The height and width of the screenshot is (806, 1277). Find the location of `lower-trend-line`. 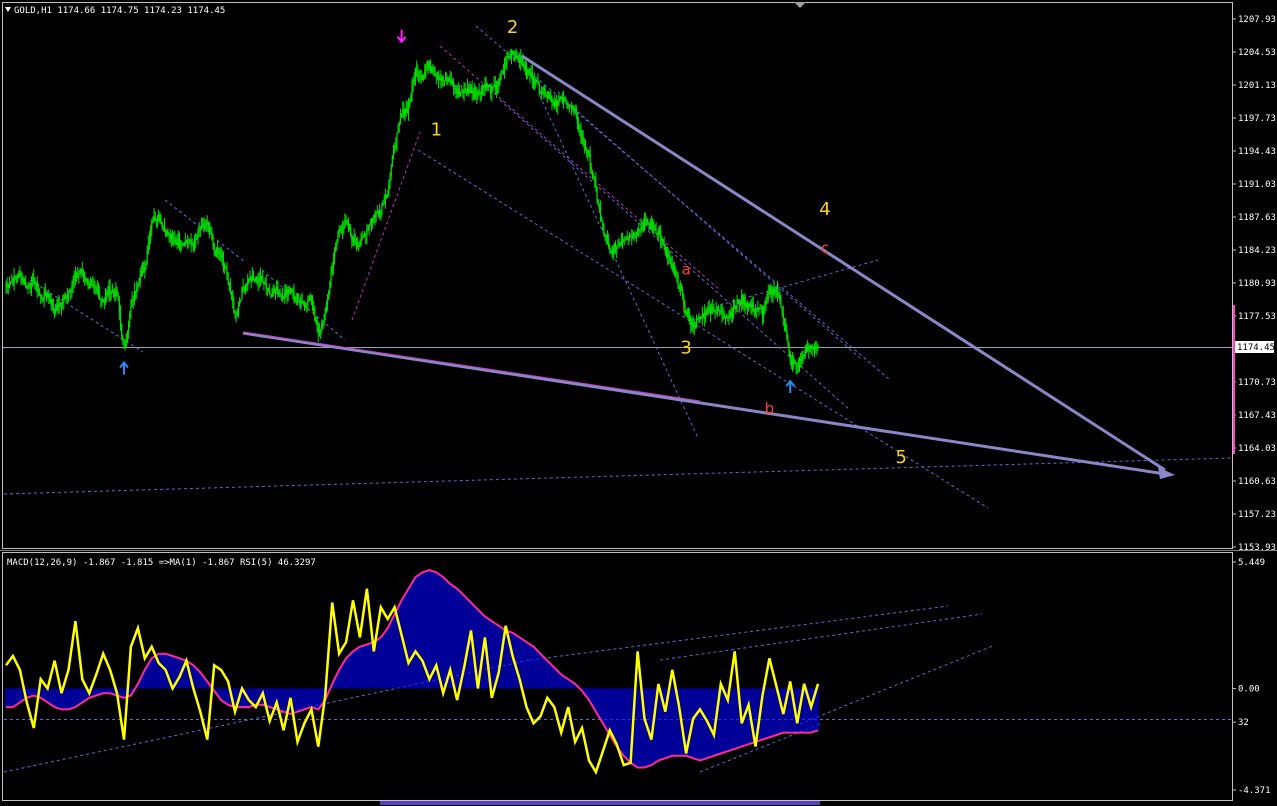

lower-trend-line is located at coordinates (704, 403).